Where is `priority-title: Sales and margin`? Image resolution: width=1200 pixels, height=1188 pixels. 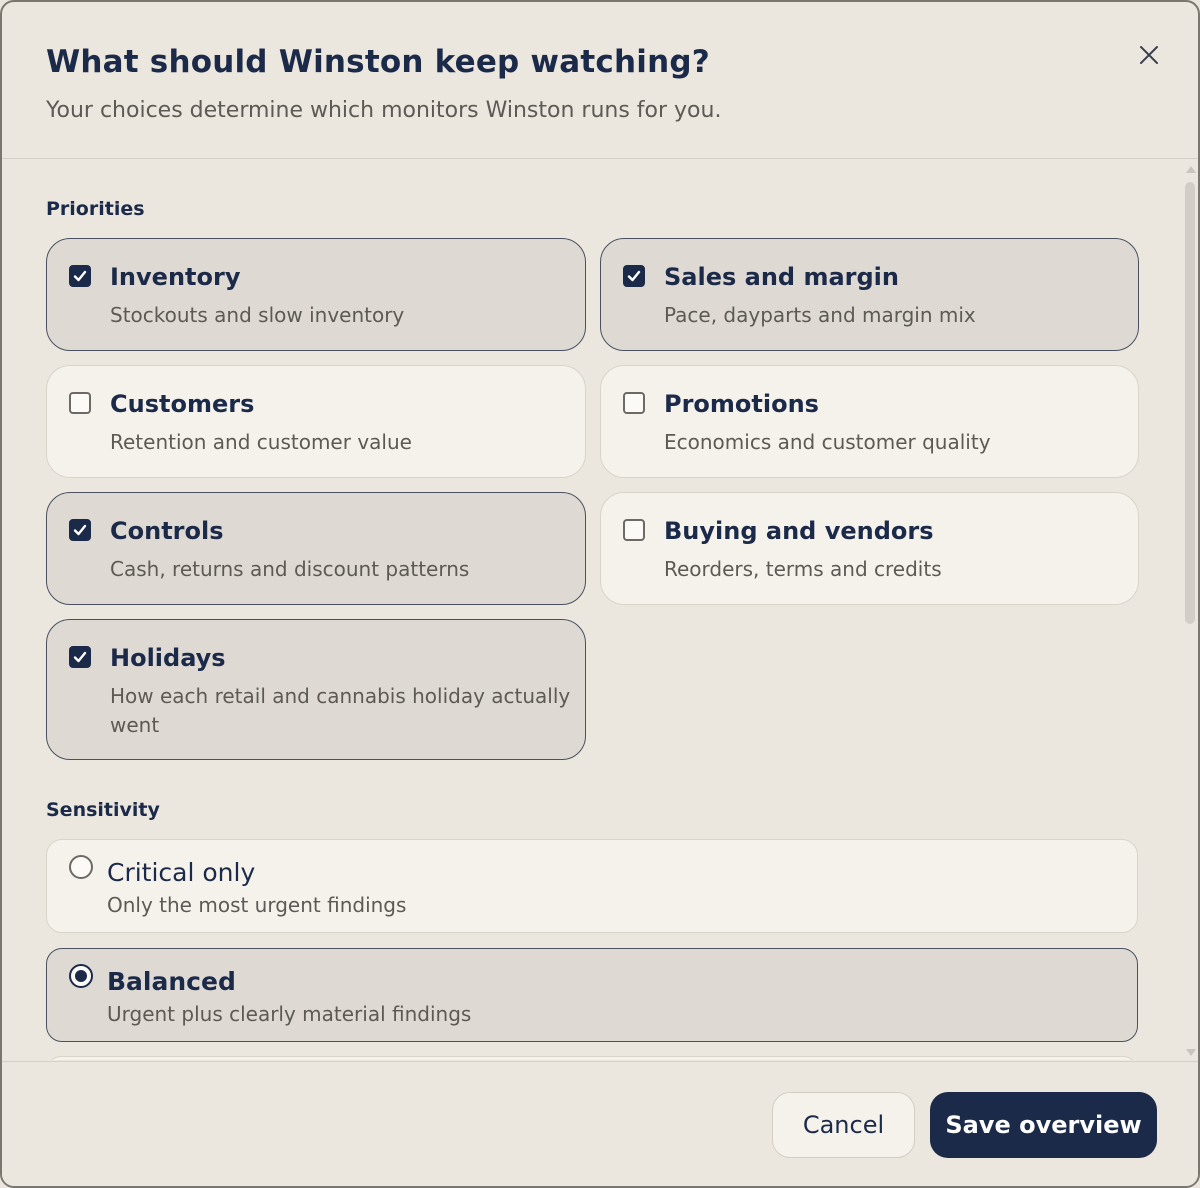
priority-title: Sales and margin is located at coordinates (781, 277).